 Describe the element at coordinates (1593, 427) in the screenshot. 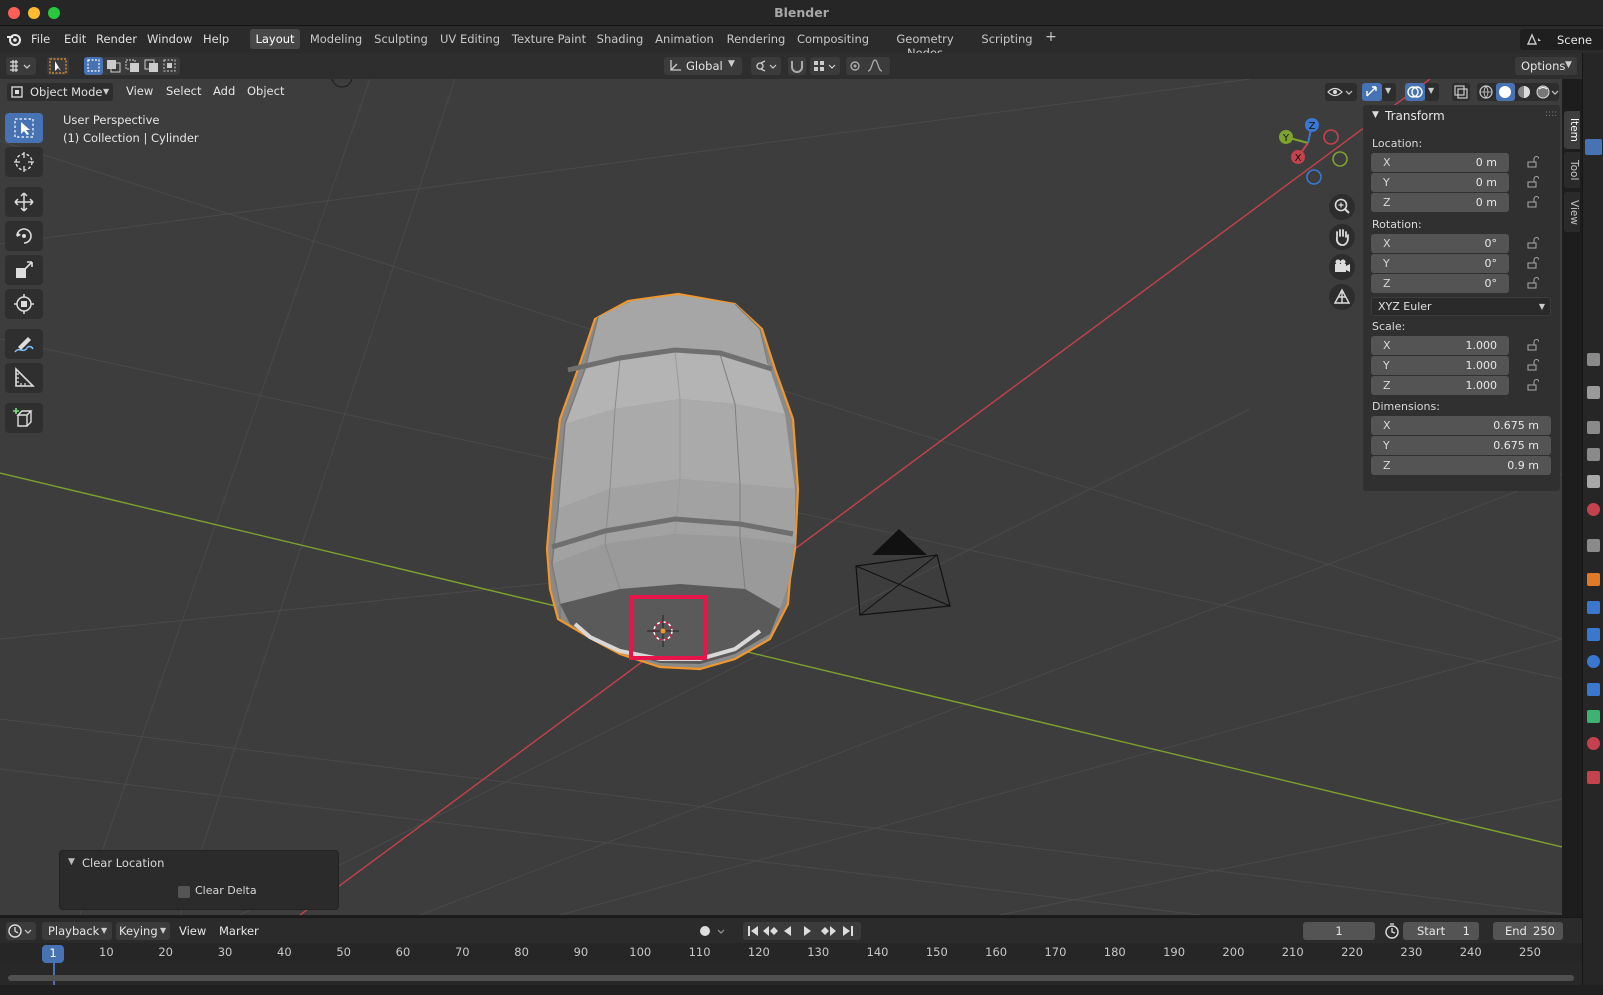

I see `output-properties-icon` at that location.